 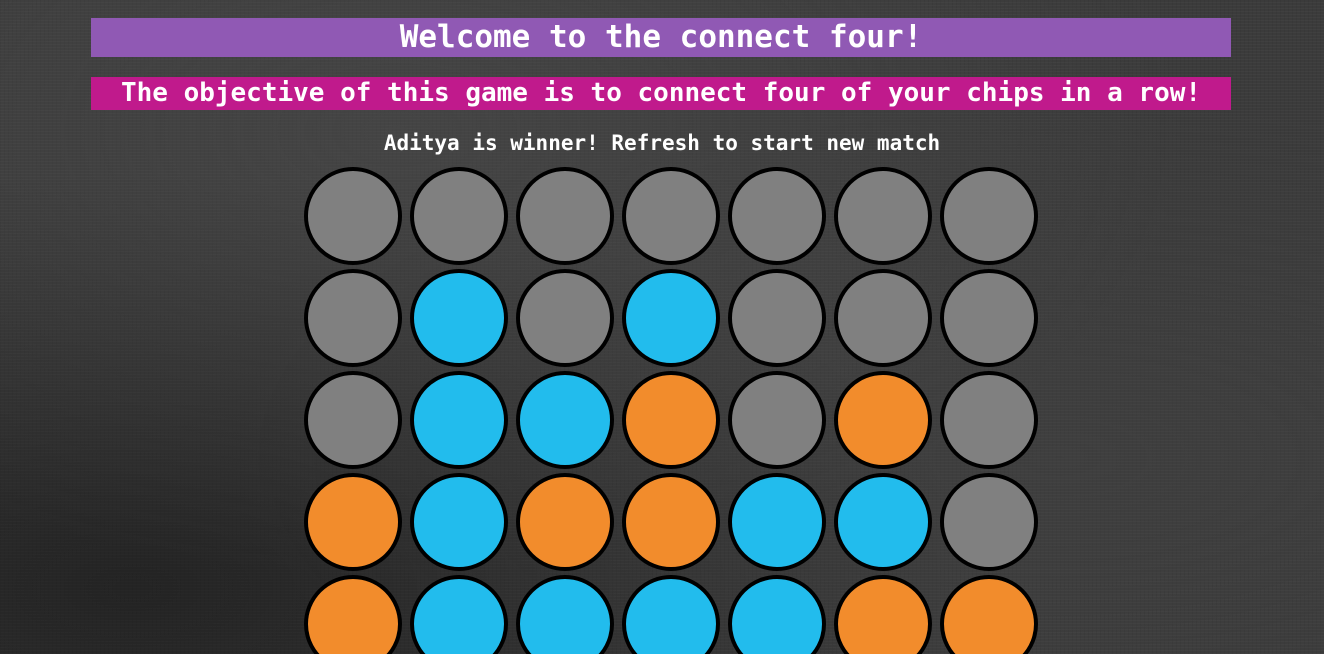 What do you see at coordinates (661, 37) in the screenshot?
I see `page-title: Welcome to the connect four!` at bounding box center [661, 37].